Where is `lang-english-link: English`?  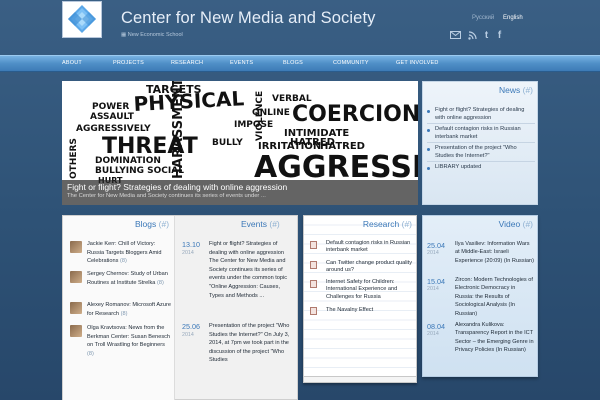 lang-english-link: English is located at coordinates (513, 18).